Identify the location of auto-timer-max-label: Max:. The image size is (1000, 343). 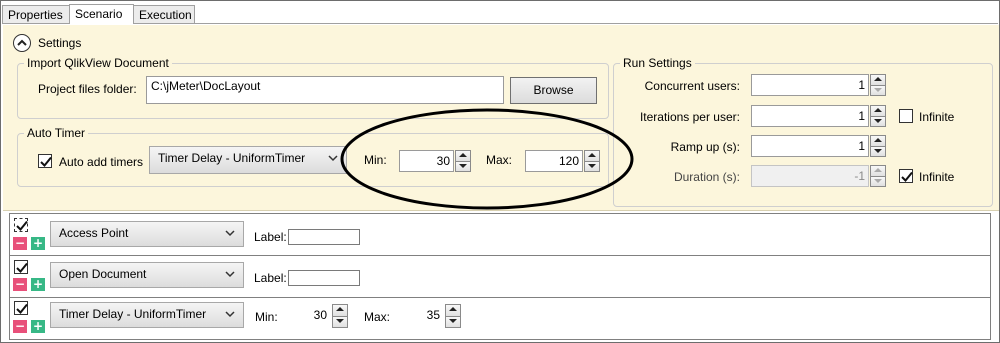
(499, 160).